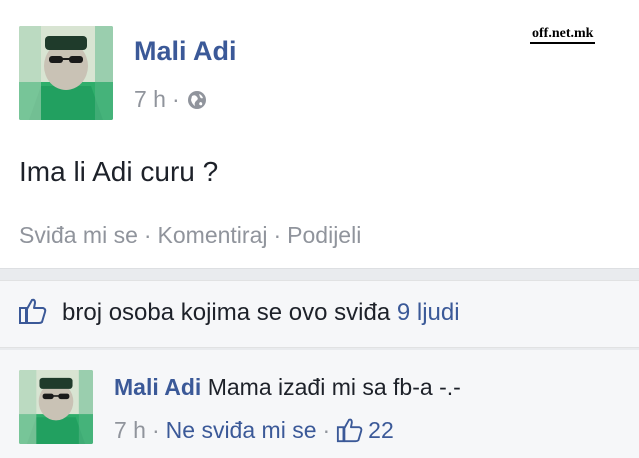 This screenshot has height=458, width=639. What do you see at coordinates (226, 312) in the screenshot?
I see `likes-label: broj osoba kojima se ovo sviđa` at bounding box center [226, 312].